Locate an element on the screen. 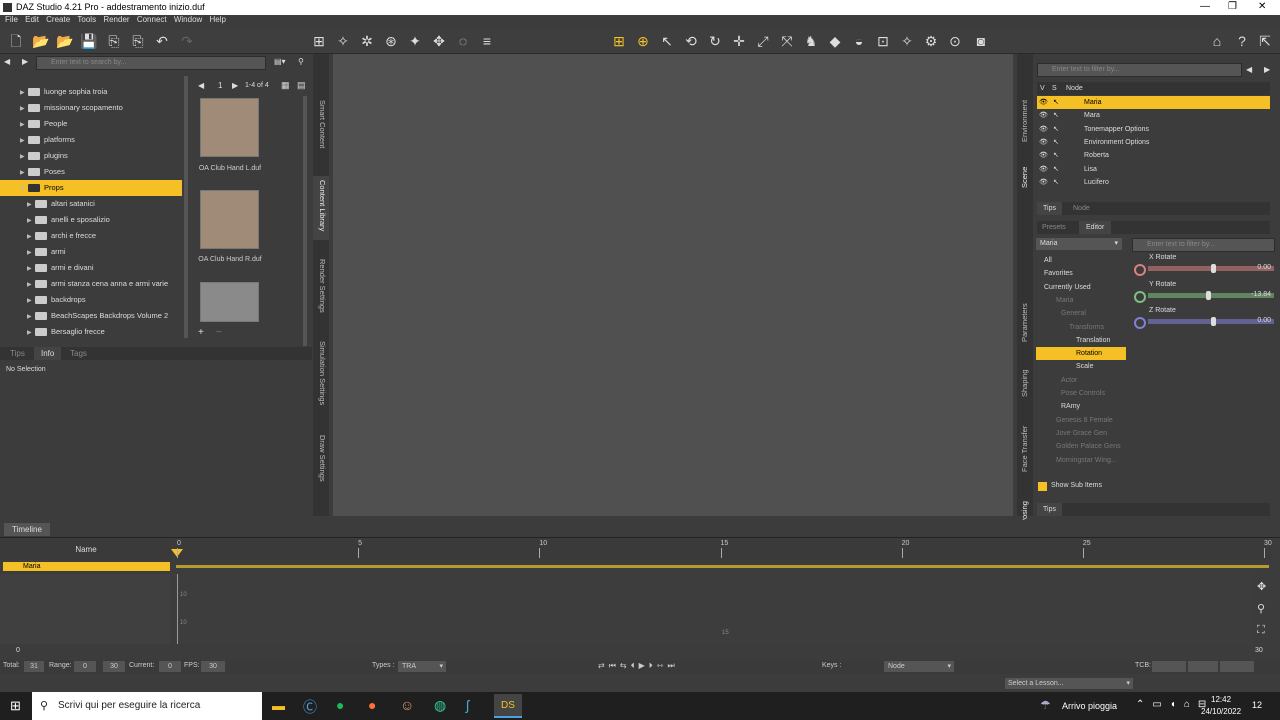 Image resolution: width=1280 pixels, height=720 pixels. tcb-tension is located at coordinates (1169, 666).